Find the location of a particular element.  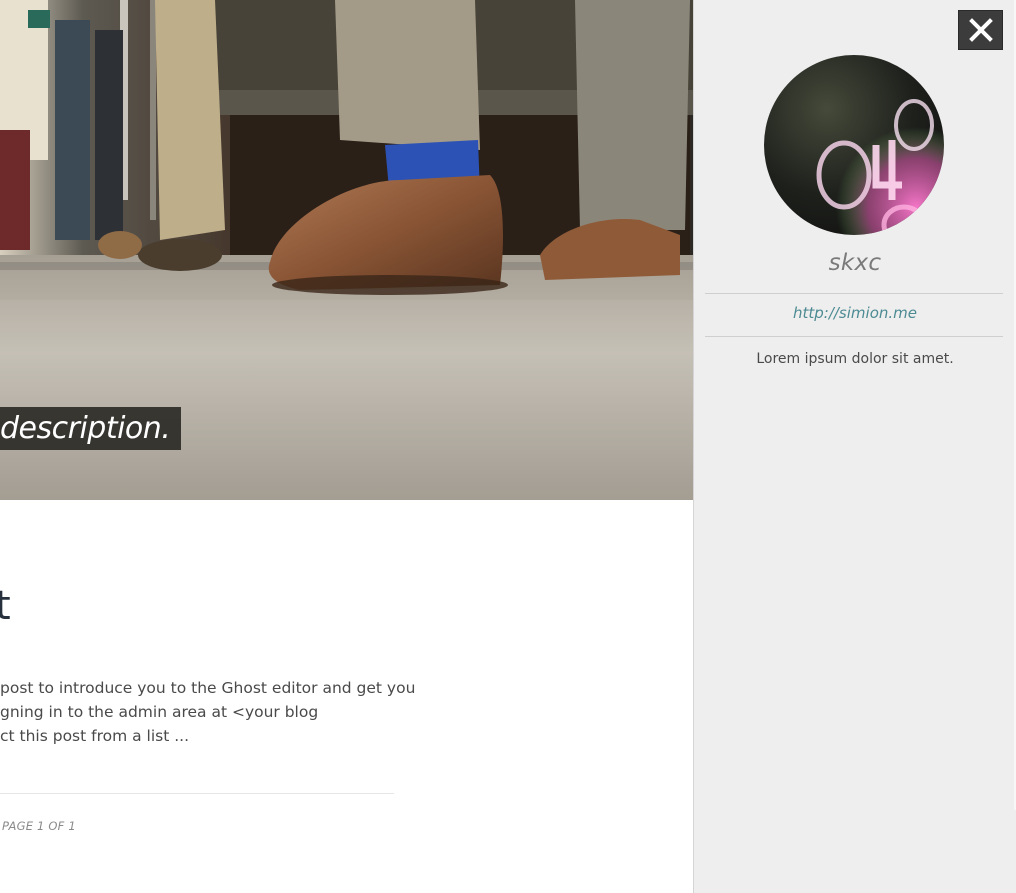

pagination-label: PAGE 1 OF 1 is located at coordinates (39, 826).